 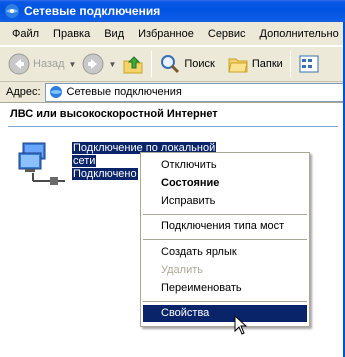 What do you see at coordinates (194, 92) in the screenshot?
I see `address-field: Сетевые подключения` at bounding box center [194, 92].